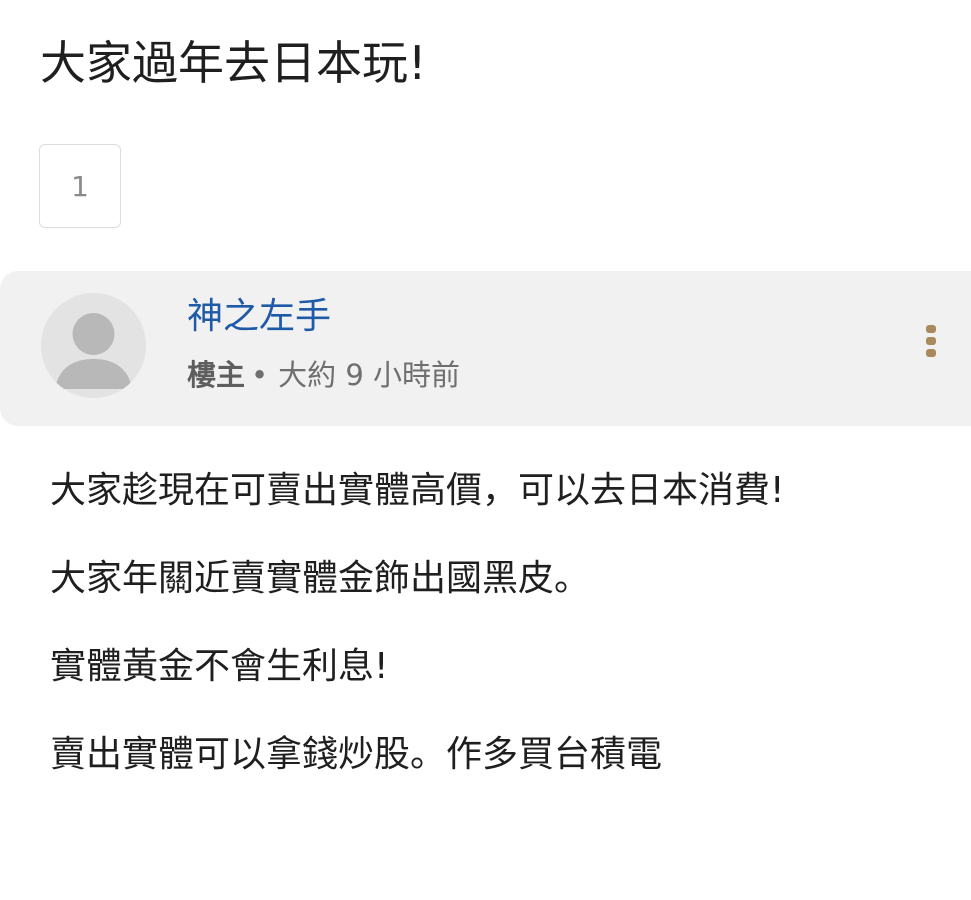 This screenshot has height=900, width=971. Describe the element at coordinates (80, 186) in the screenshot. I see `page-number-button: 1` at that location.